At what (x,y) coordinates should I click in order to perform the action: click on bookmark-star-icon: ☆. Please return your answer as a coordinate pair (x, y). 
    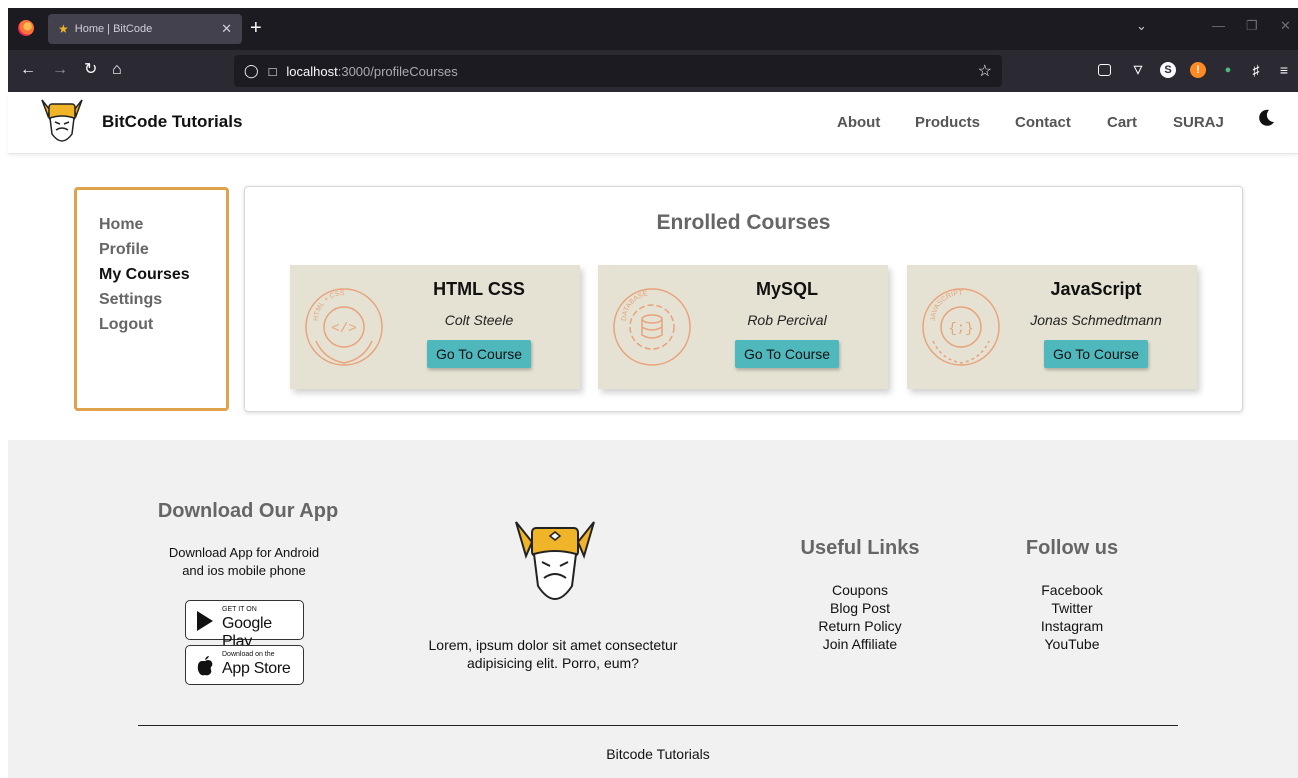
    Looking at the image, I should click on (985, 71).